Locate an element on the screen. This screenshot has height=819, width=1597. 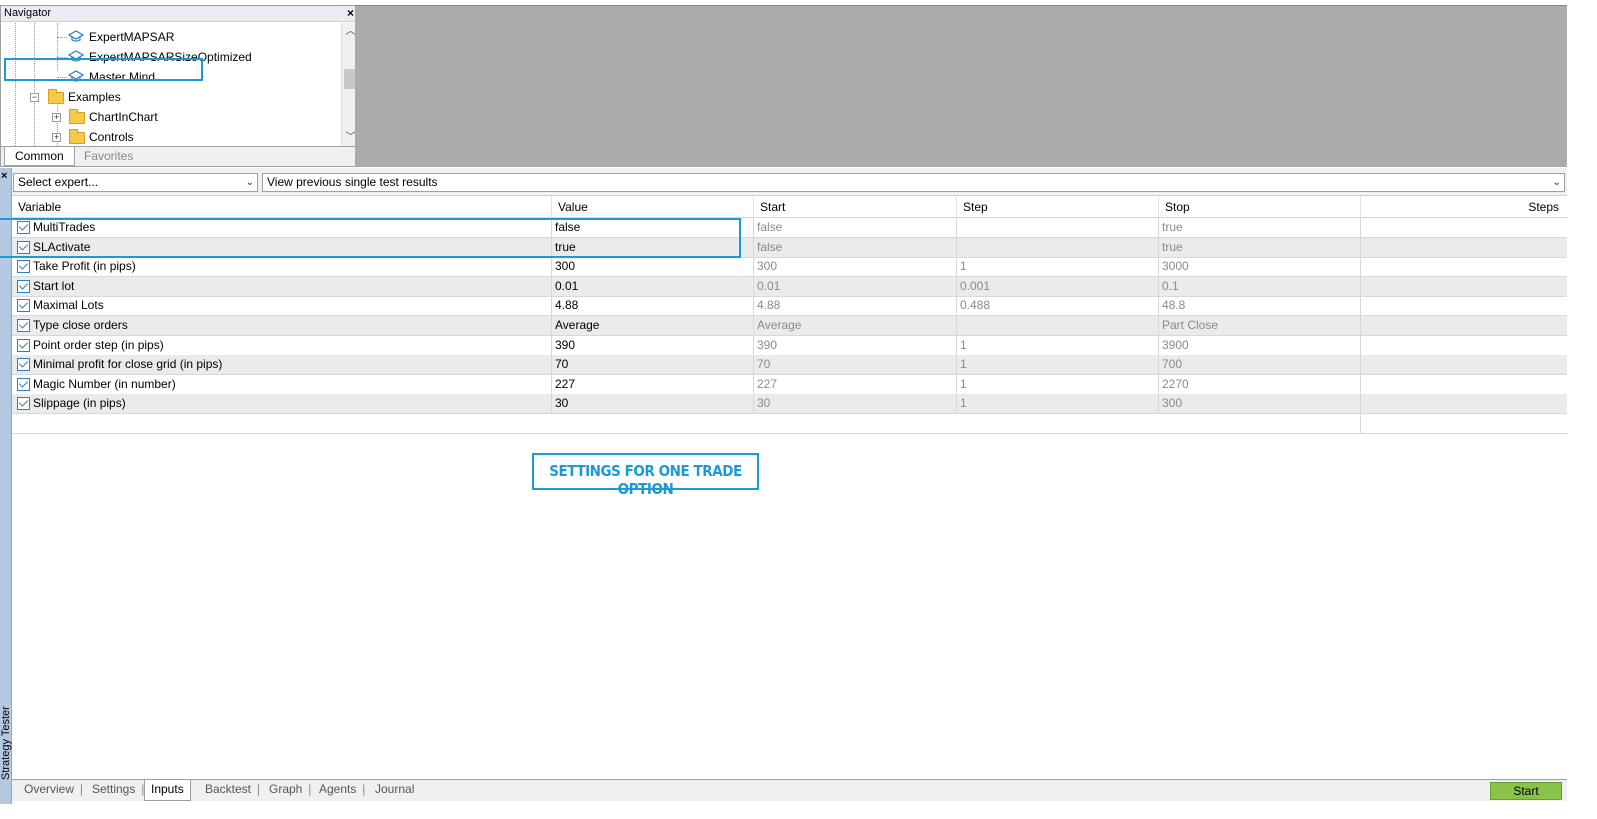
cell-text: 0.01 is located at coordinates (769, 285).